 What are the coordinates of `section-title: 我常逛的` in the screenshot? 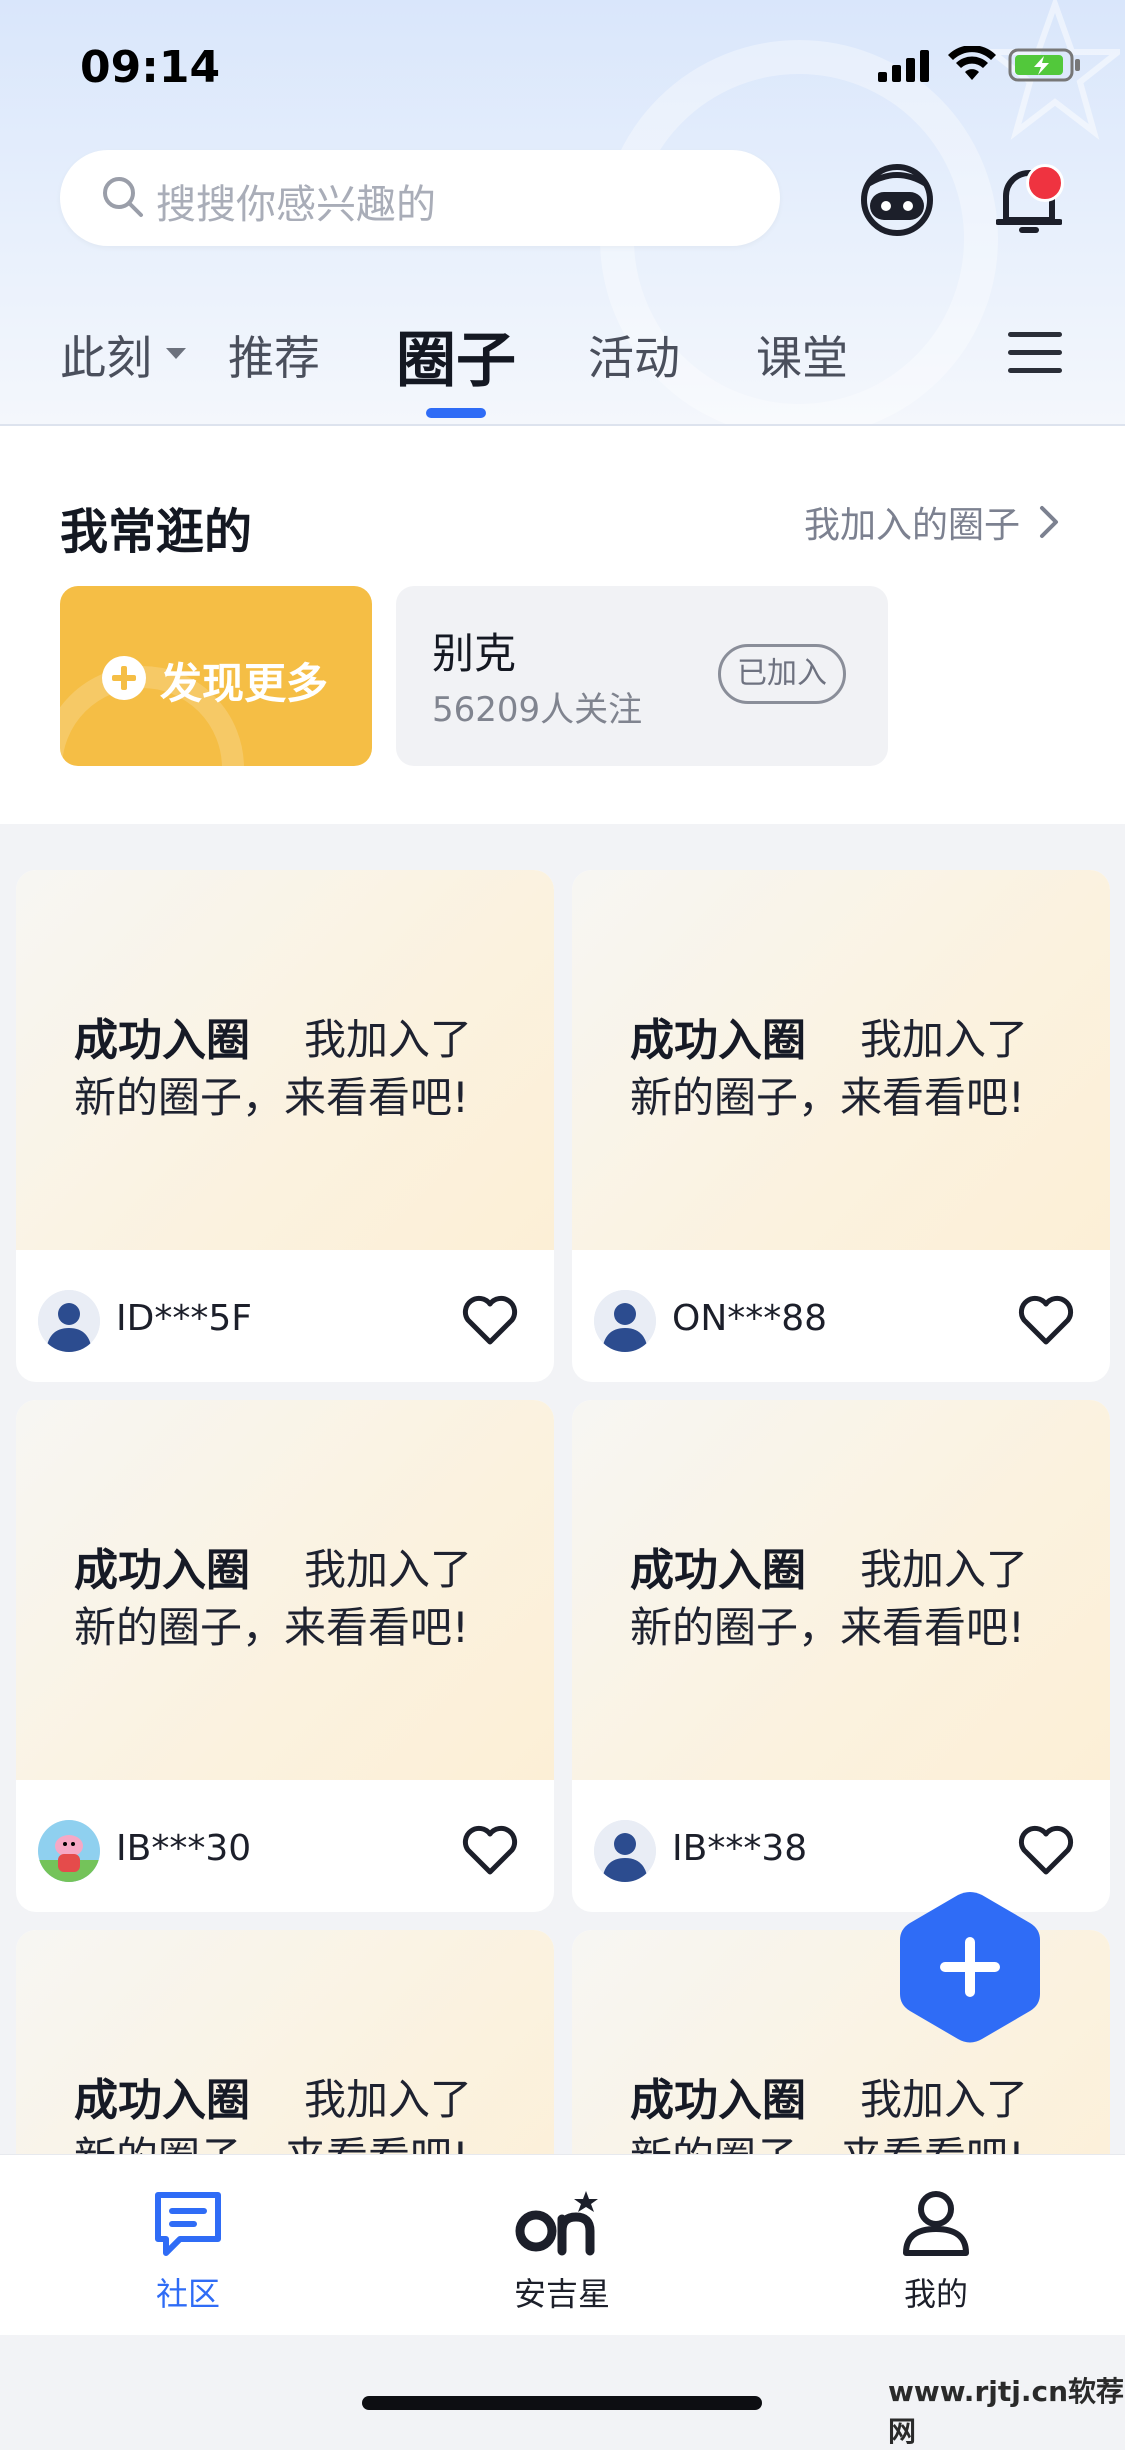 It's located at (156, 532).